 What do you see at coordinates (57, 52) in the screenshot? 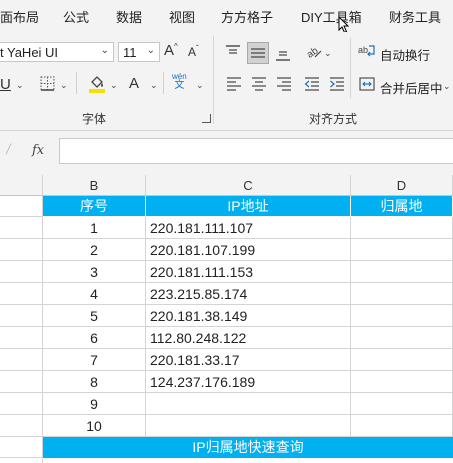
I see `font-name-select: t YaHei UI ⌄` at bounding box center [57, 52].